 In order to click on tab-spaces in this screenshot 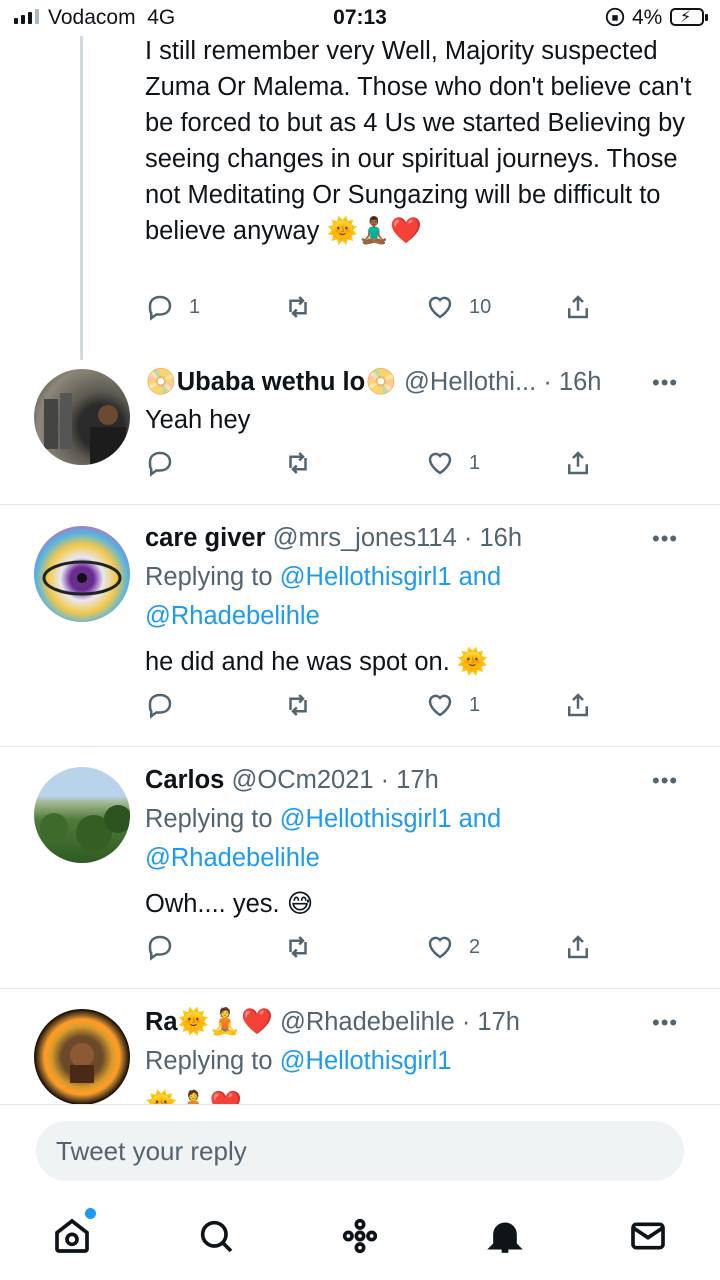, I will do `click(360, 1236)`.